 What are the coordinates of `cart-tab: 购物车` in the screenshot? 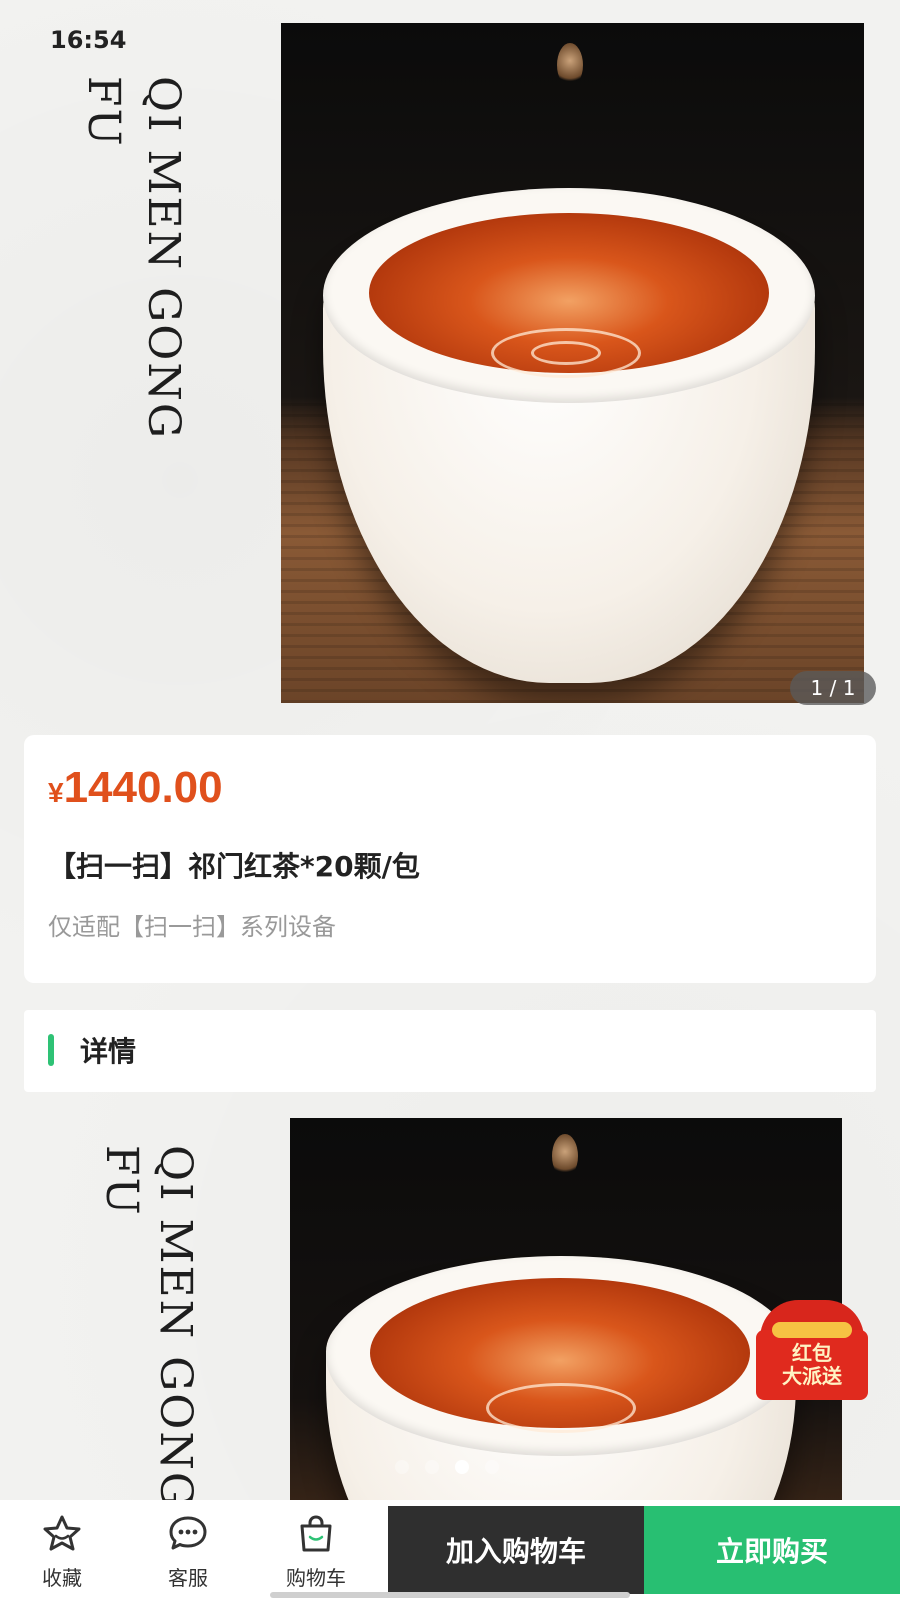 It's located at (316, 1550).